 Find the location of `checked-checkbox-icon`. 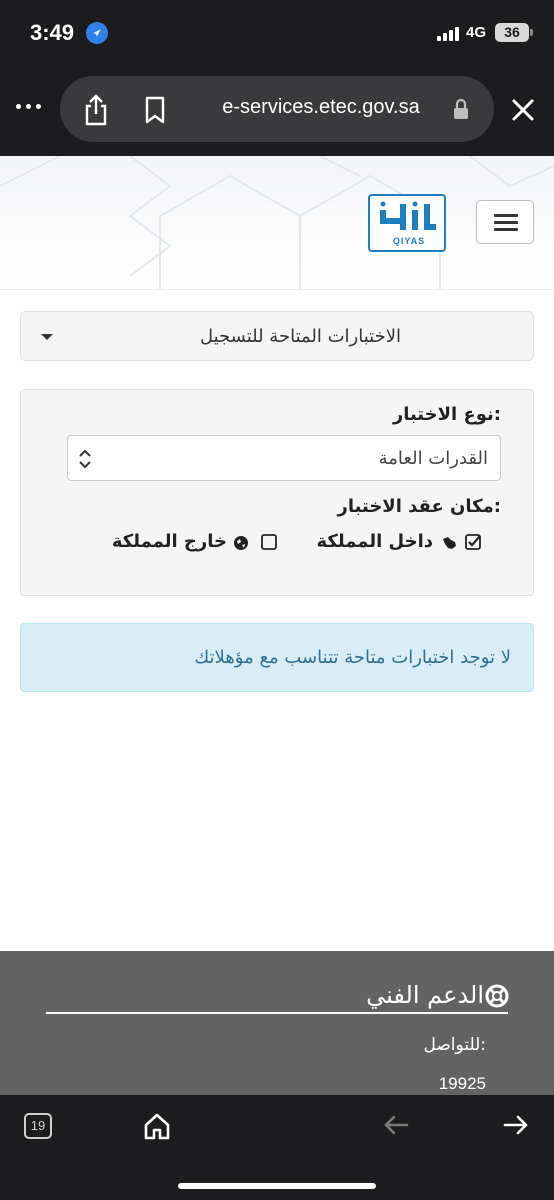

checked-checkbox-icon is located at coordinates (473, 542).